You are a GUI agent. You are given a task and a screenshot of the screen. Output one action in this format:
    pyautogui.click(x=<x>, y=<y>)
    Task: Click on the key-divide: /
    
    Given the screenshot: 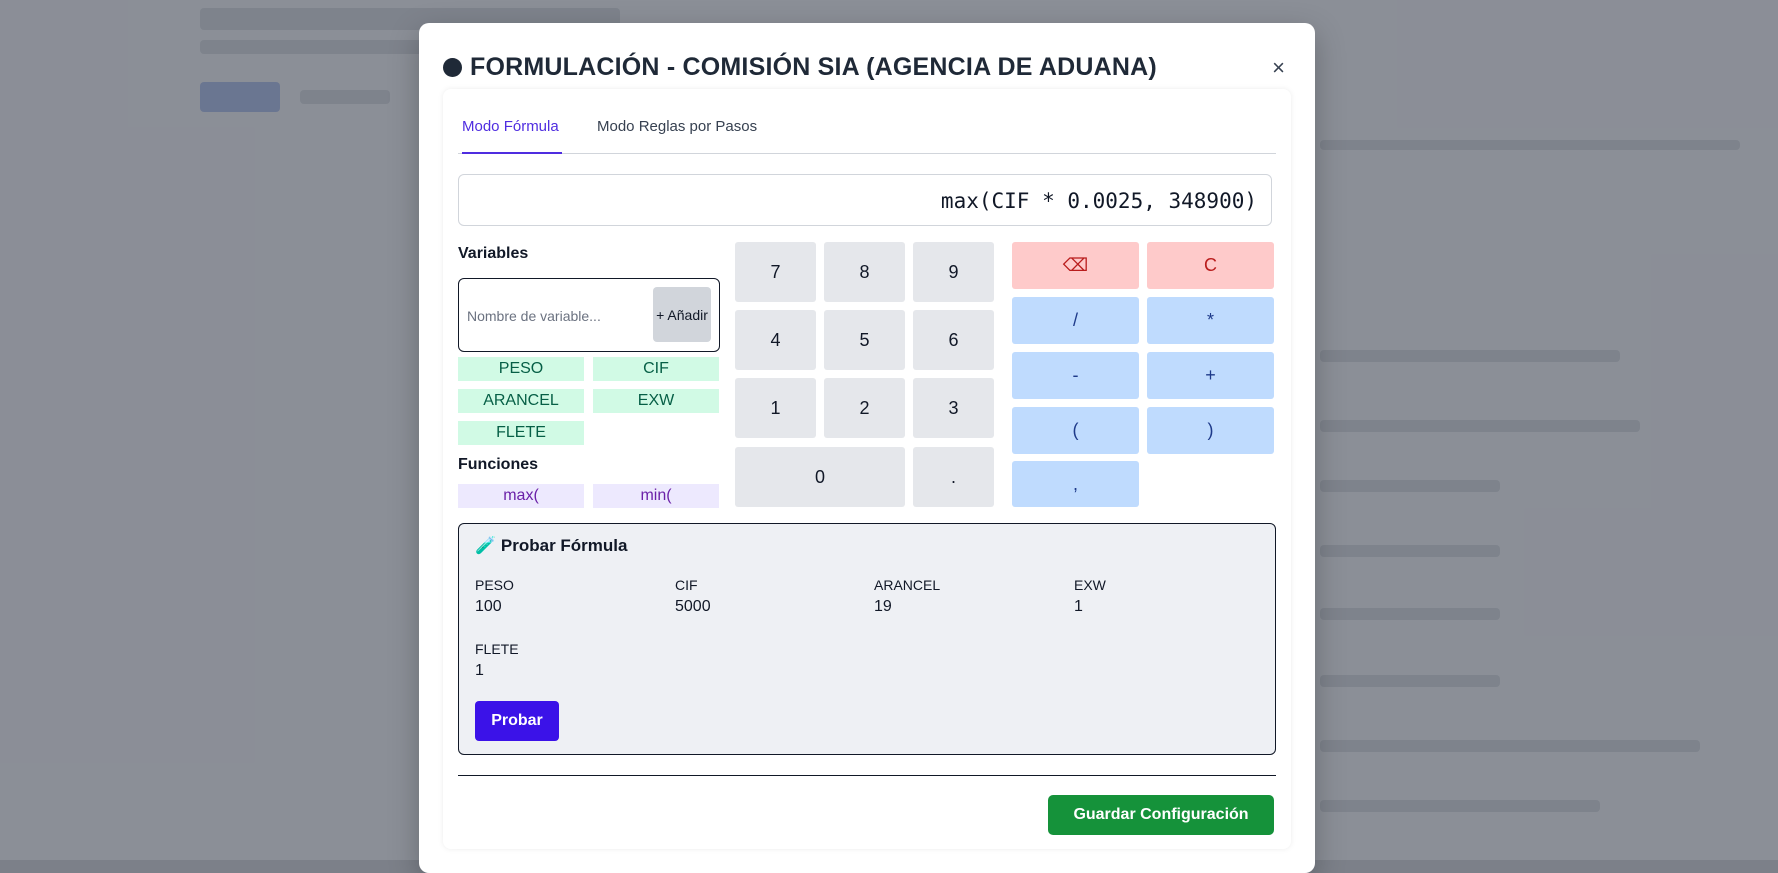 What is the action you would take?
    pyautogui.click(x=1075, y=320)
    